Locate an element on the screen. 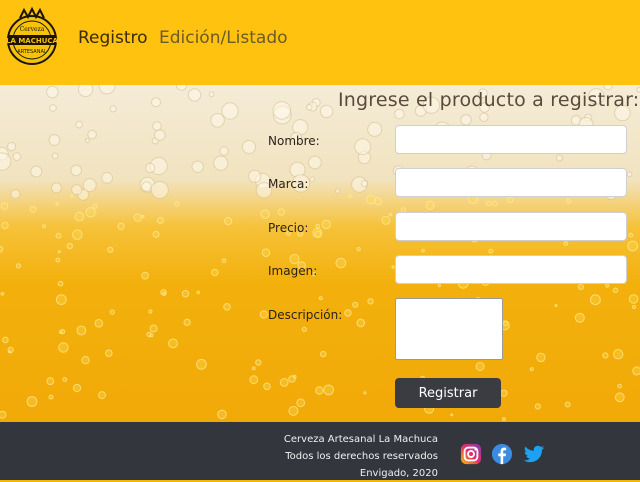 The width and height of the screenshot is (640, 482). footer-location: Envigado, 2020 is located at coordinates (398, 473).